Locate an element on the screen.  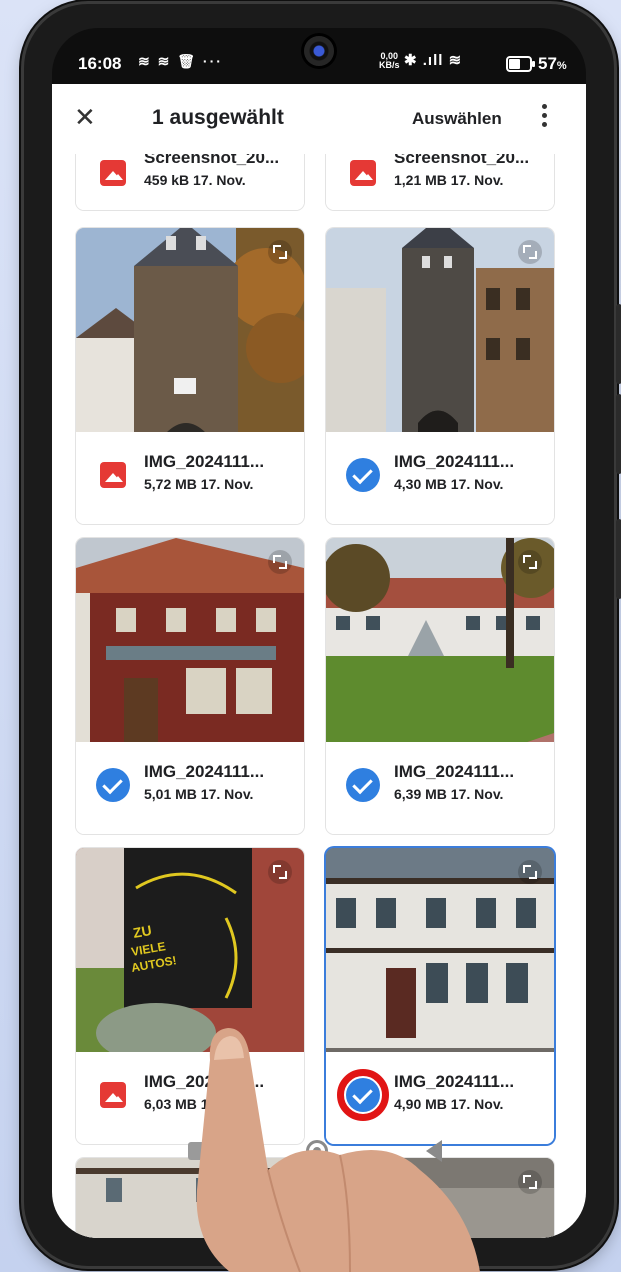
front-camera is located at coordinates (319, 51).